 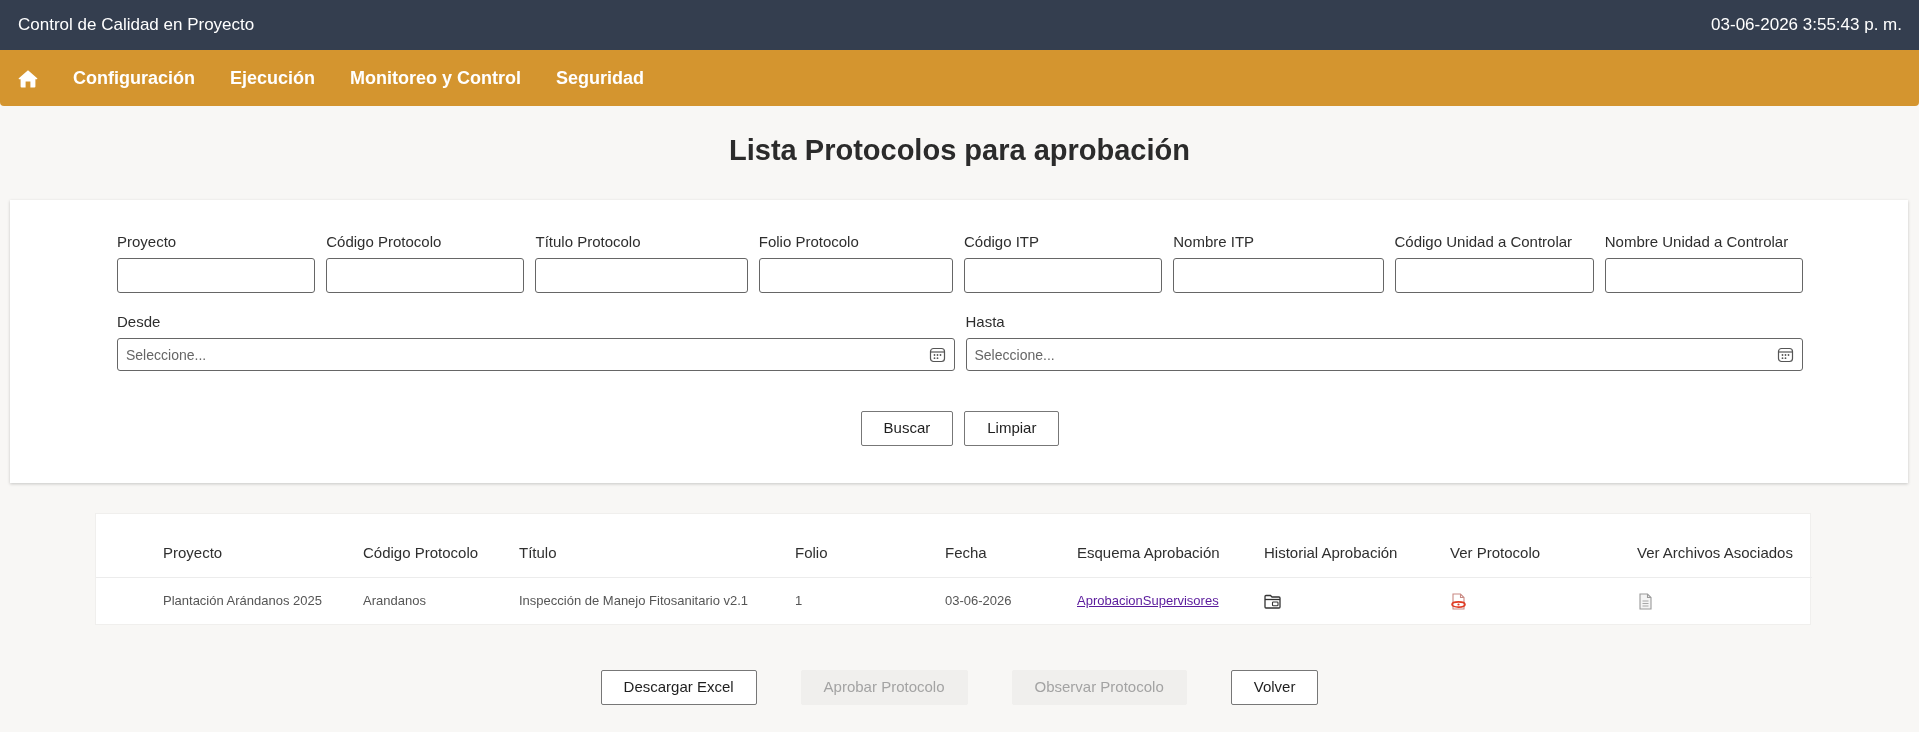 I want to click on field-label: Código ITP, so click(x=1002, y=242).